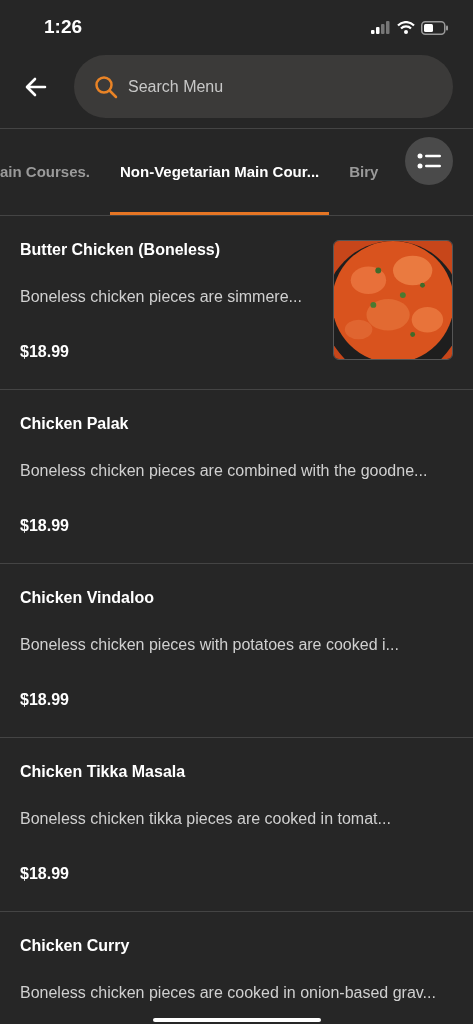 The image size is (473, 1024). I want to click on menu-list-button, so click(429, 161).